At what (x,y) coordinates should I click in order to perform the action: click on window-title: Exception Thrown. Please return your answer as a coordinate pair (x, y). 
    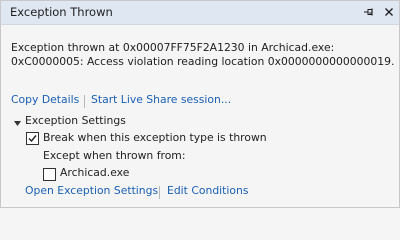
    Looking at the image, I should click on (61, 12).